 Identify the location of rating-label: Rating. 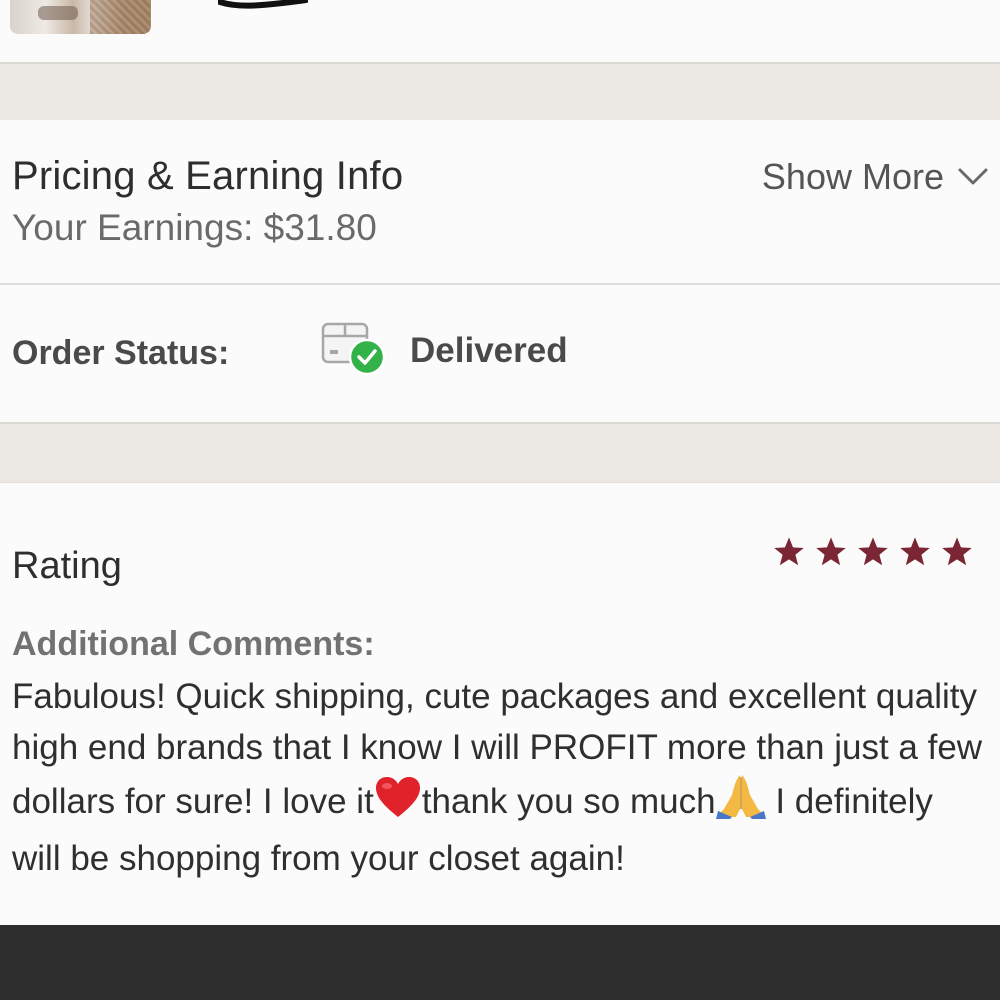
(67, 566).